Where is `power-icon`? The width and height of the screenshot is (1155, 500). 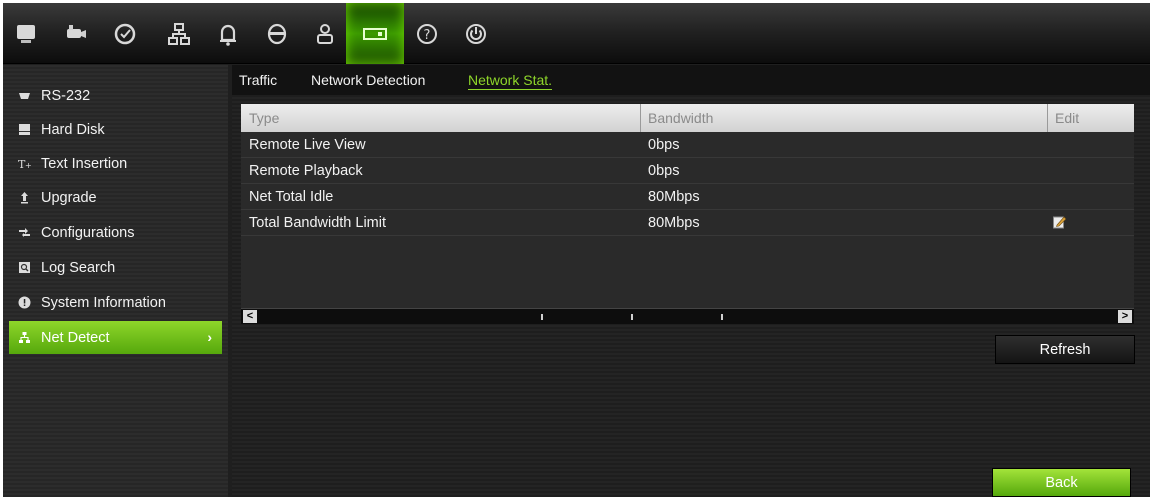 power-icon is located at coordinates (476, 33).